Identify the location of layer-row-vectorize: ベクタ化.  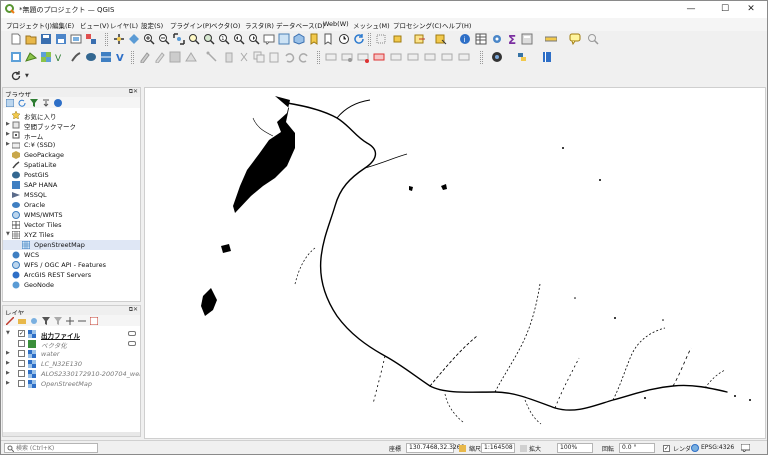
(71, 344).